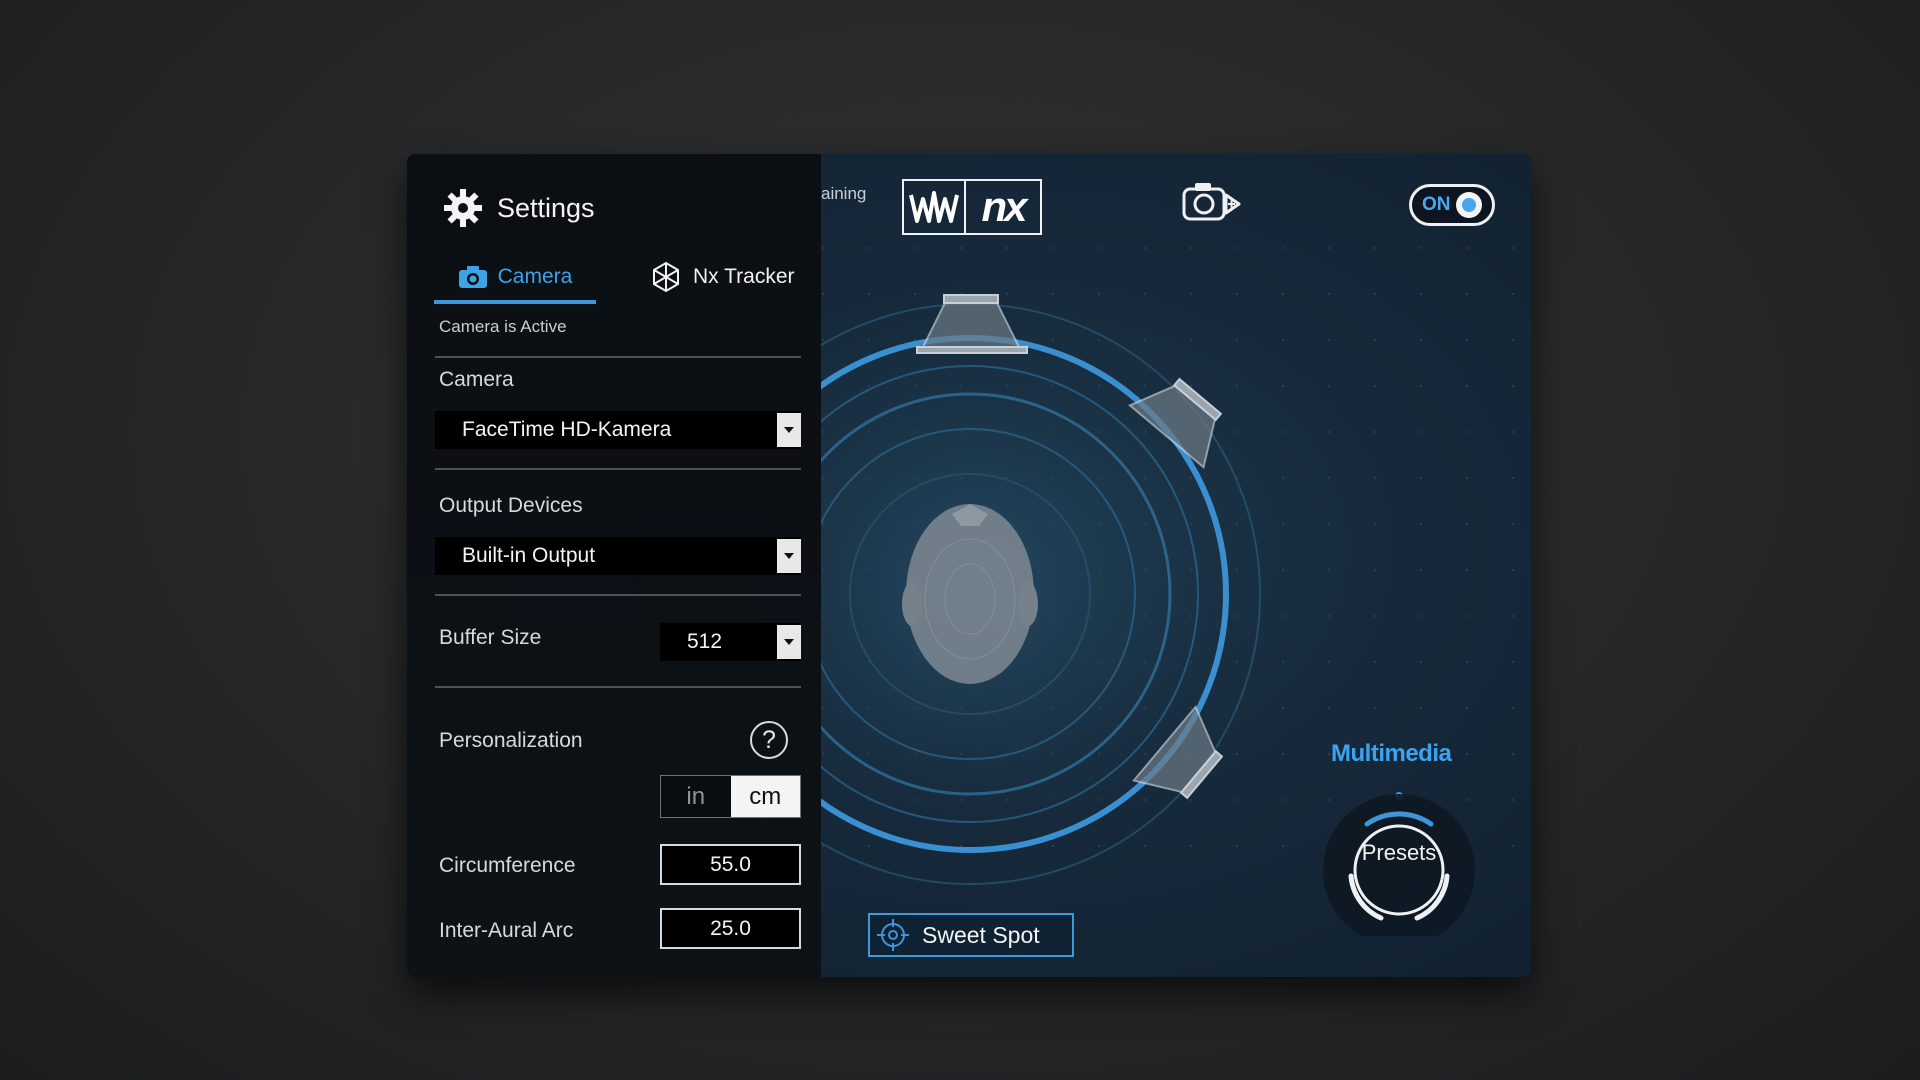 The image size is (1920, 1080). I want to click on output-device-select-value: Built-in Output, so click(529, 555).